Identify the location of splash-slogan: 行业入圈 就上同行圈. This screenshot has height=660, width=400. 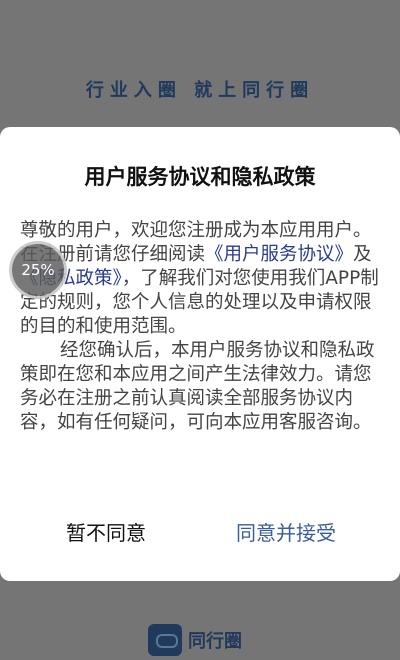
(200, 90).